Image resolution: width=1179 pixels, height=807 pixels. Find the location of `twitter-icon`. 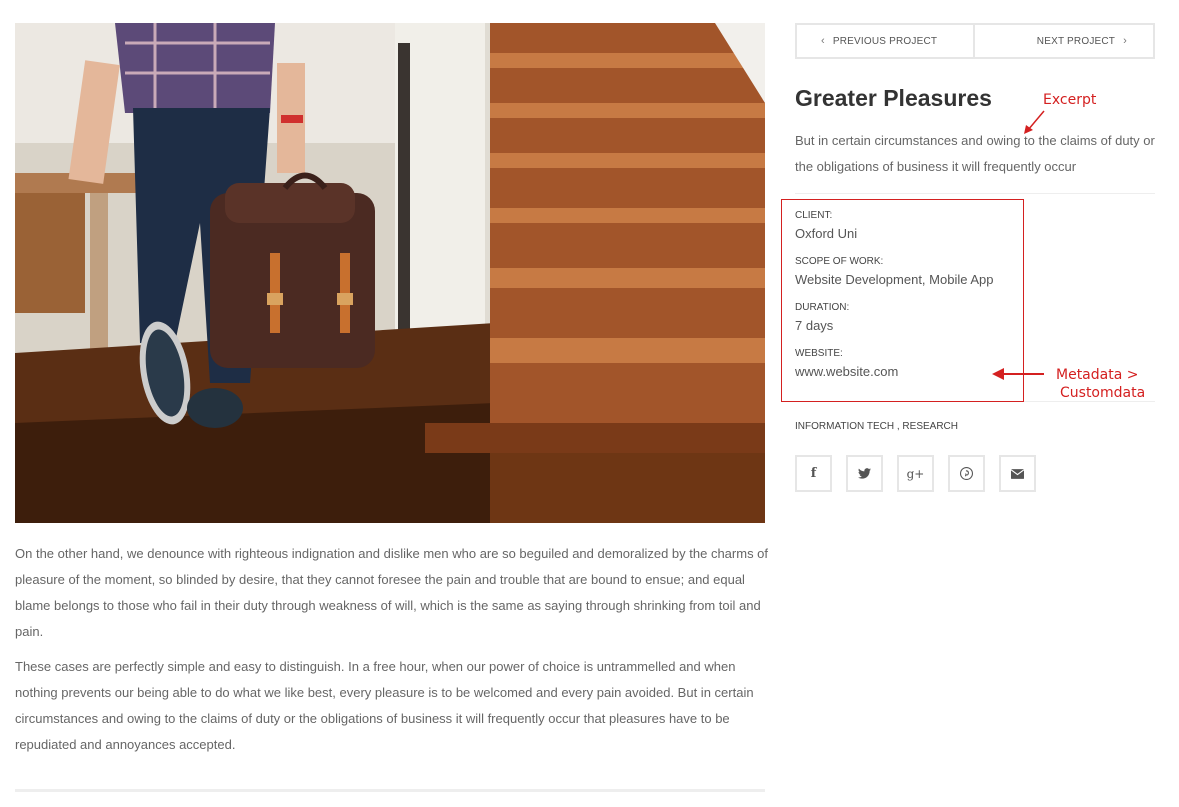

twitter-icon is located at coordinates (864, 473).